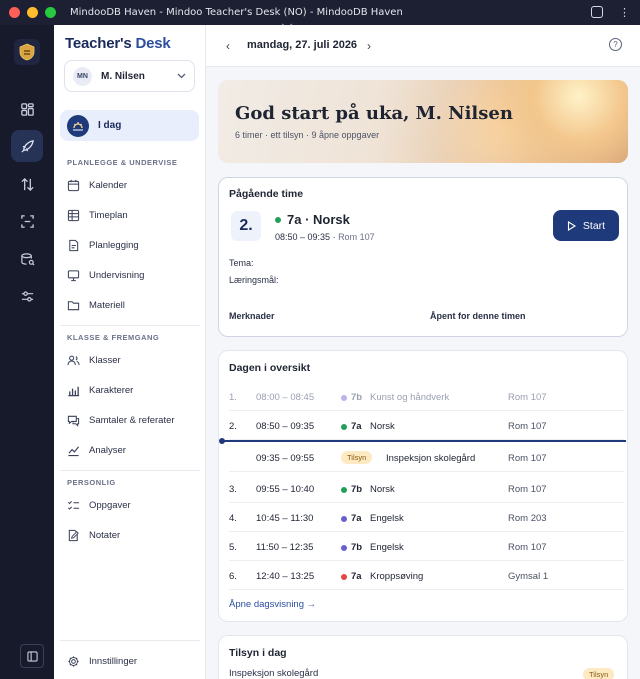 Image resolution: width=640 pixels, height=679 pixels. What do you see at coordinates (27, 109) in the screenshot?
I see `rail-dashboard-button` at bounding box center [27, 109].